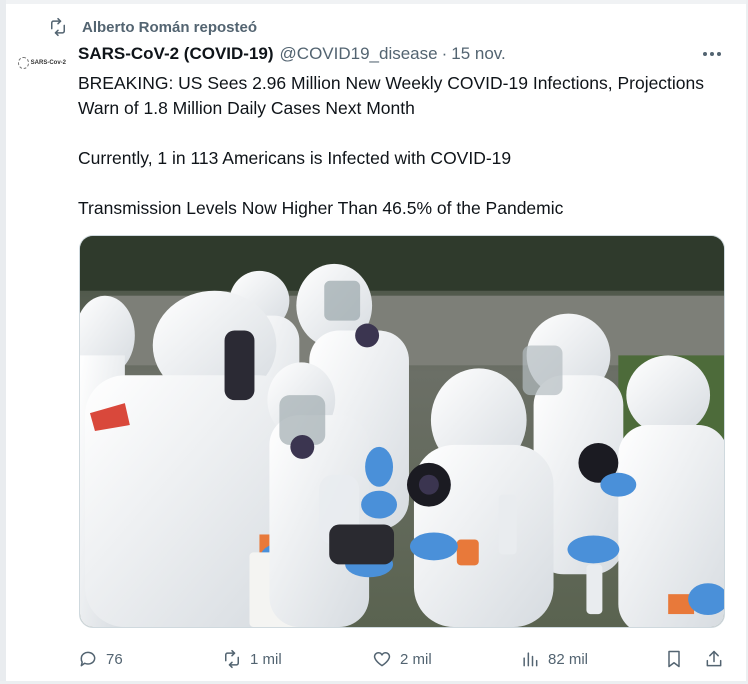 The height and width of the screenshot is (684, 748). I want to click on more-options-button, so click(712, 54).